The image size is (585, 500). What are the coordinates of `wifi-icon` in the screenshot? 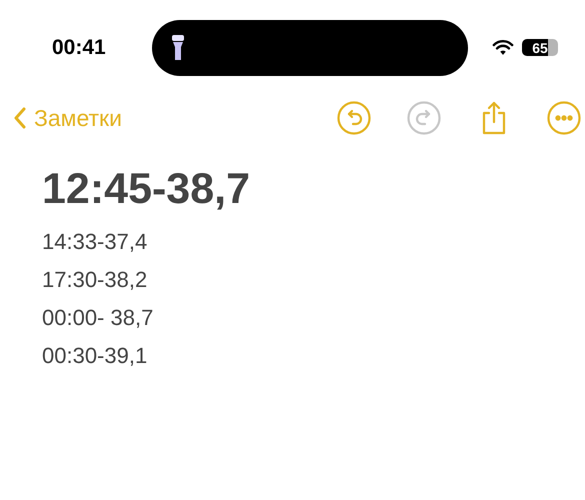 It's located at (503, 47).